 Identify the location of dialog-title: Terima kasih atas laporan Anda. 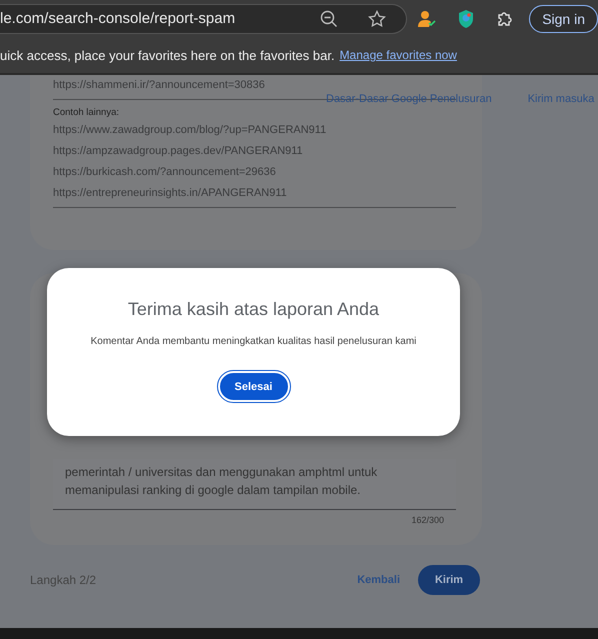
(254, 309).